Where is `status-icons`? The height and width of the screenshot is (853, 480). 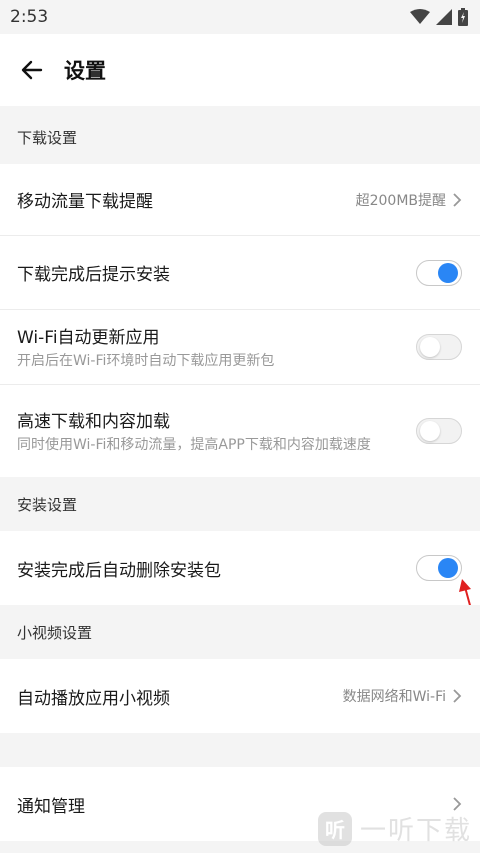 status-icons is located at coordinates (439, 17).